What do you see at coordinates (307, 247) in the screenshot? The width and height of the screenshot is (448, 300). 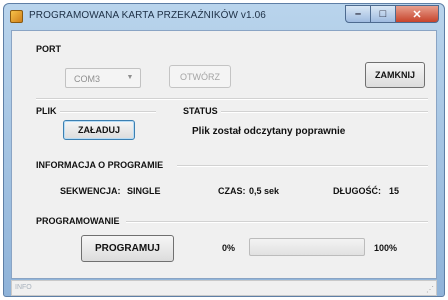 I see `progress-bar` at bounding box center [307, 247].